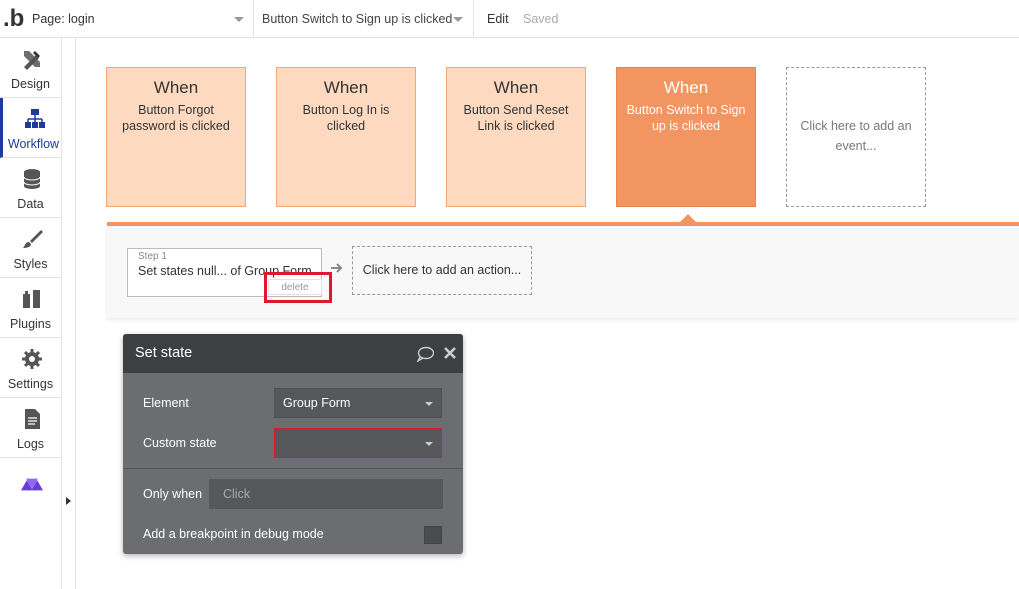  I want to click on event-description: Button Switch to Sign up is clicked, so click(686, 118).